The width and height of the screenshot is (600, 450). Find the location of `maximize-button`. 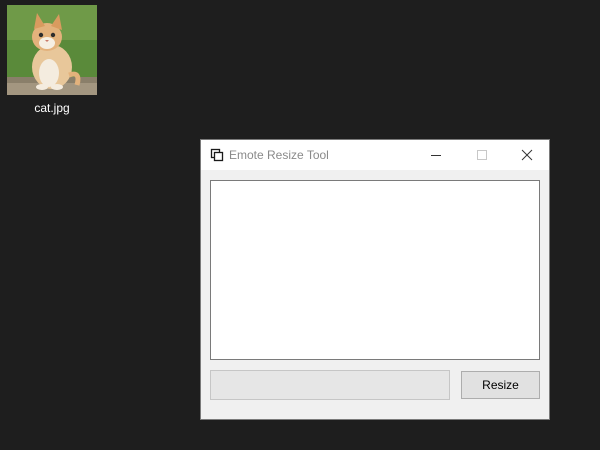

maximize-button is located at coordinates (482, 155).